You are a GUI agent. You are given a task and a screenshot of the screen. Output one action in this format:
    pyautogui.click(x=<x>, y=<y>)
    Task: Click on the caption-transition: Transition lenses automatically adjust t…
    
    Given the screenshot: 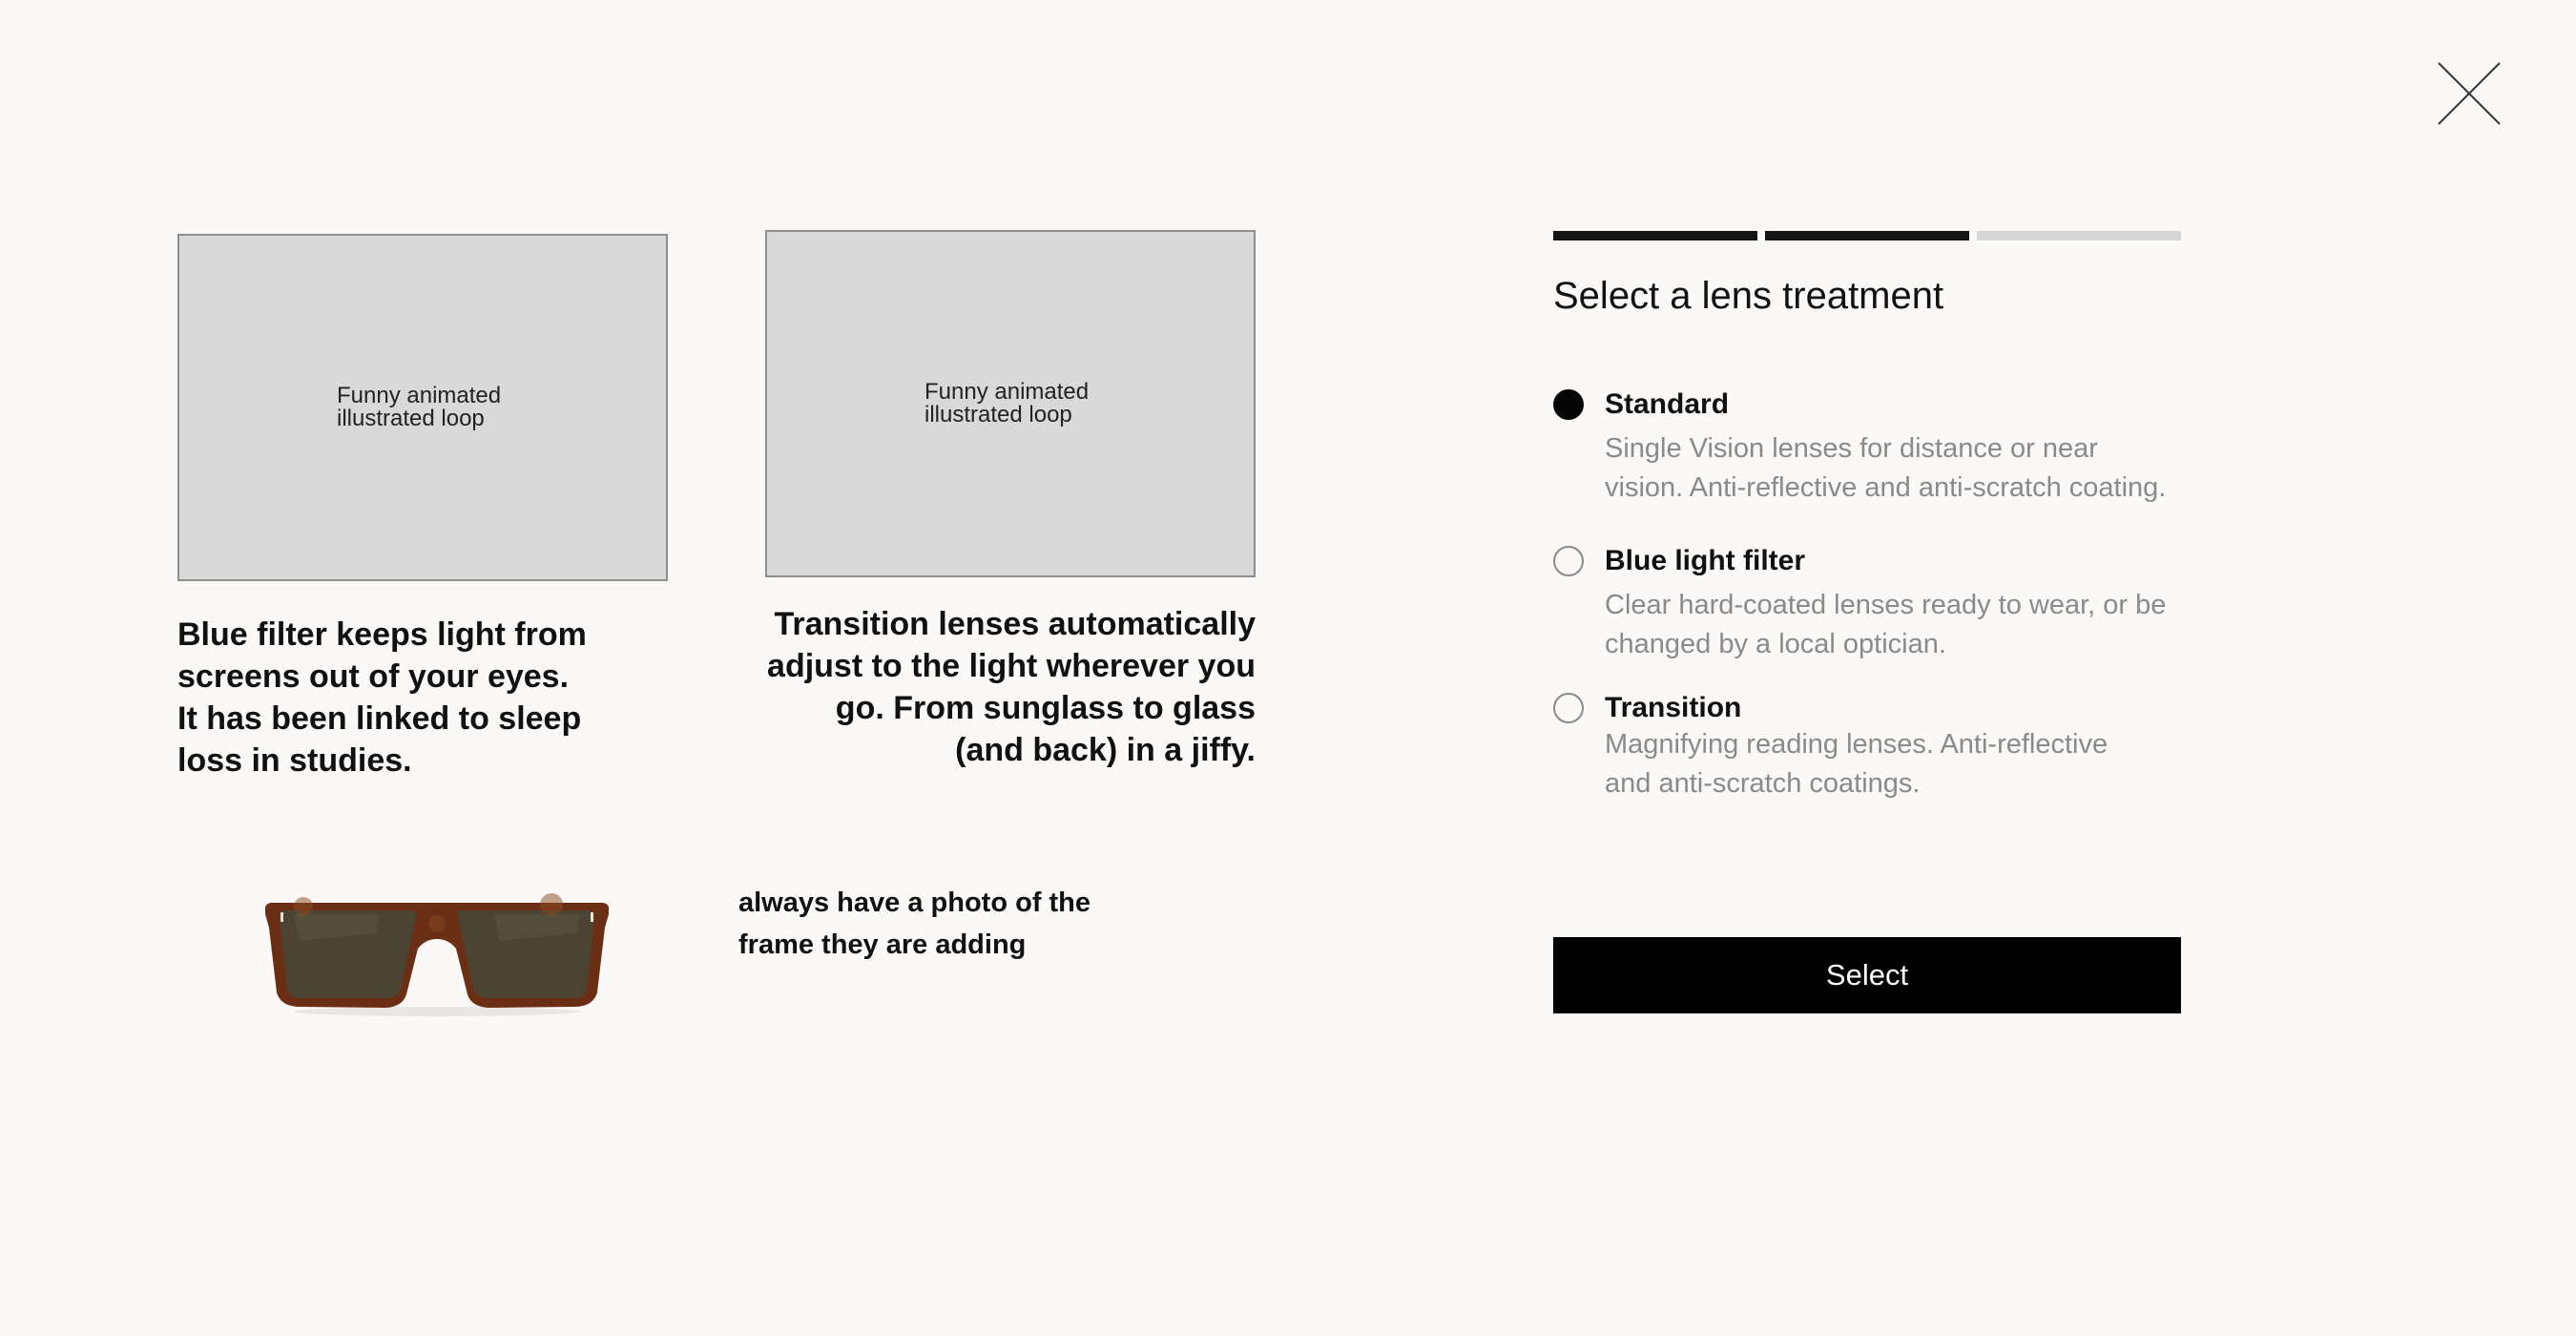 What is the action you would take?
    pyautogui.click(x=1011, y=687)
    